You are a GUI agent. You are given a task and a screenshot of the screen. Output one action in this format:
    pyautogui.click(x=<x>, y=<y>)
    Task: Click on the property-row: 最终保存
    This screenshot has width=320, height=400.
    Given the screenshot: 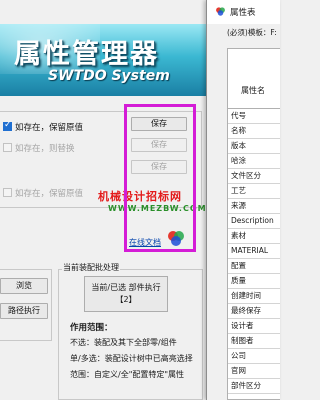 What is the action you would take?
    pyautogui.click(x=254, y=311)
    